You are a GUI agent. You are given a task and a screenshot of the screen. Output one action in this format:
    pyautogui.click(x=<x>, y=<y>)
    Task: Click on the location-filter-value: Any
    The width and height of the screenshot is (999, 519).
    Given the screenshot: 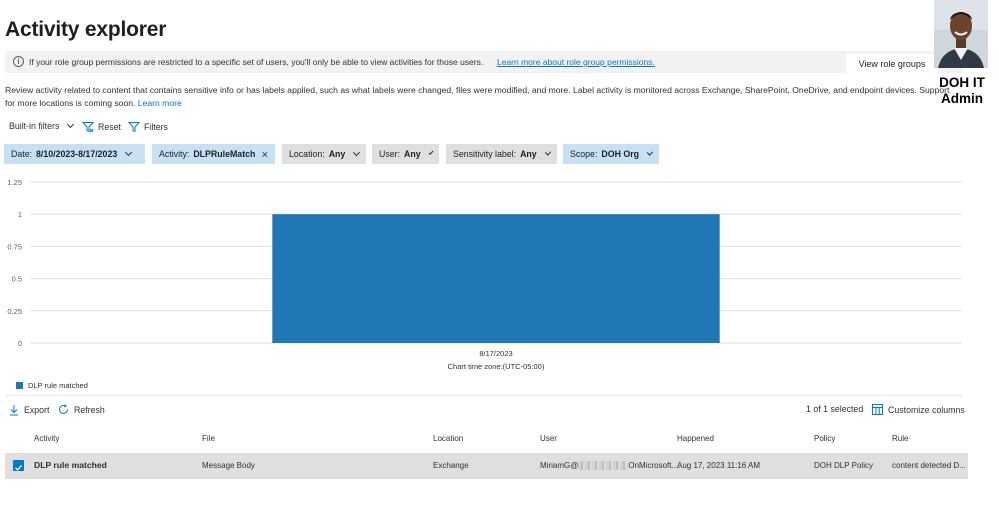 What is the action you would take?
    pyautogui.click(x=337, y=154)
    